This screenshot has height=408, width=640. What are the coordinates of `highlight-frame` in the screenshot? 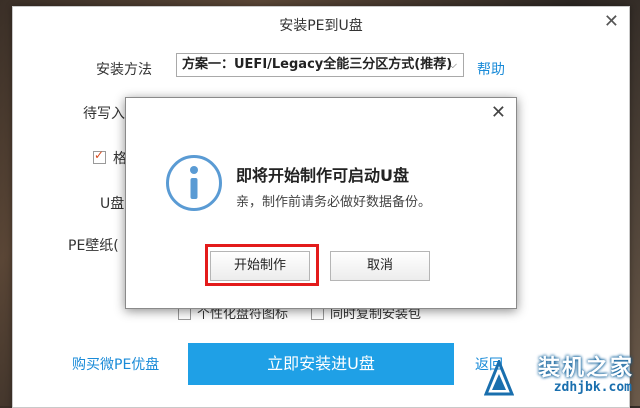 It's located at (262, 265).